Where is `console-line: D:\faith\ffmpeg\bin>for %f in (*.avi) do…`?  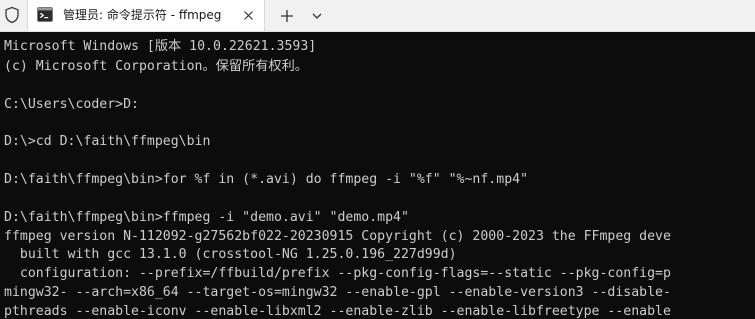
console-line: D:\faith\ffmpeg\bin>for %f in (*.avi) do… is located at coordinates (266, 179).